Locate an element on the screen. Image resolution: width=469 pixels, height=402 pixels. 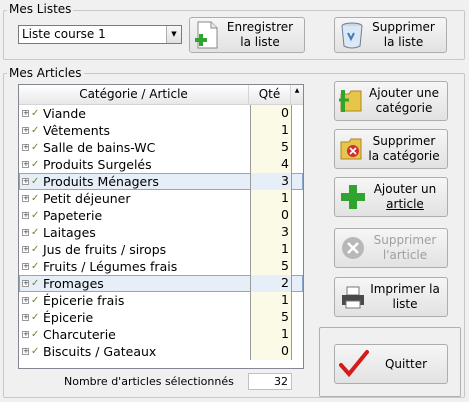
list-item-name: Épicerie is located at coordinates (68, 317).